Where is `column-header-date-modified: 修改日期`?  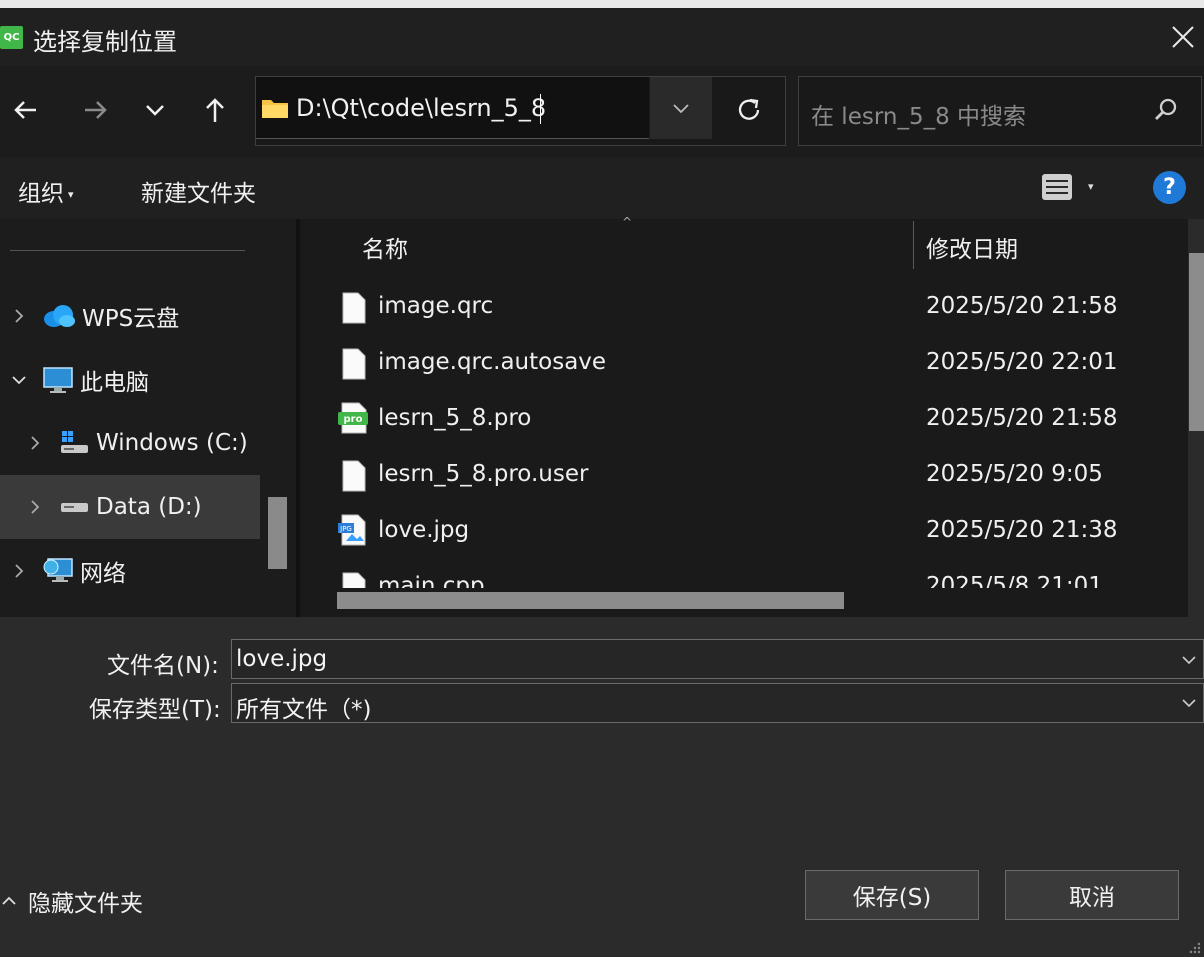 column-header-date-modified: 修改日期 is located at coordinates (972, 247).